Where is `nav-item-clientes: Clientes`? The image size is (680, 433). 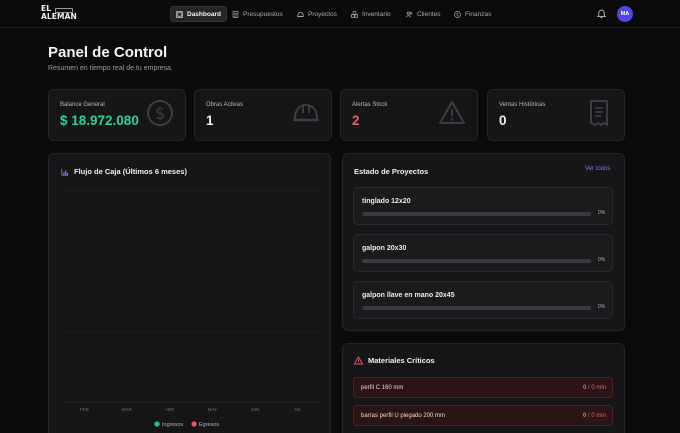 nav-item-clientes: Clientes is located at coordinates (423, 14).